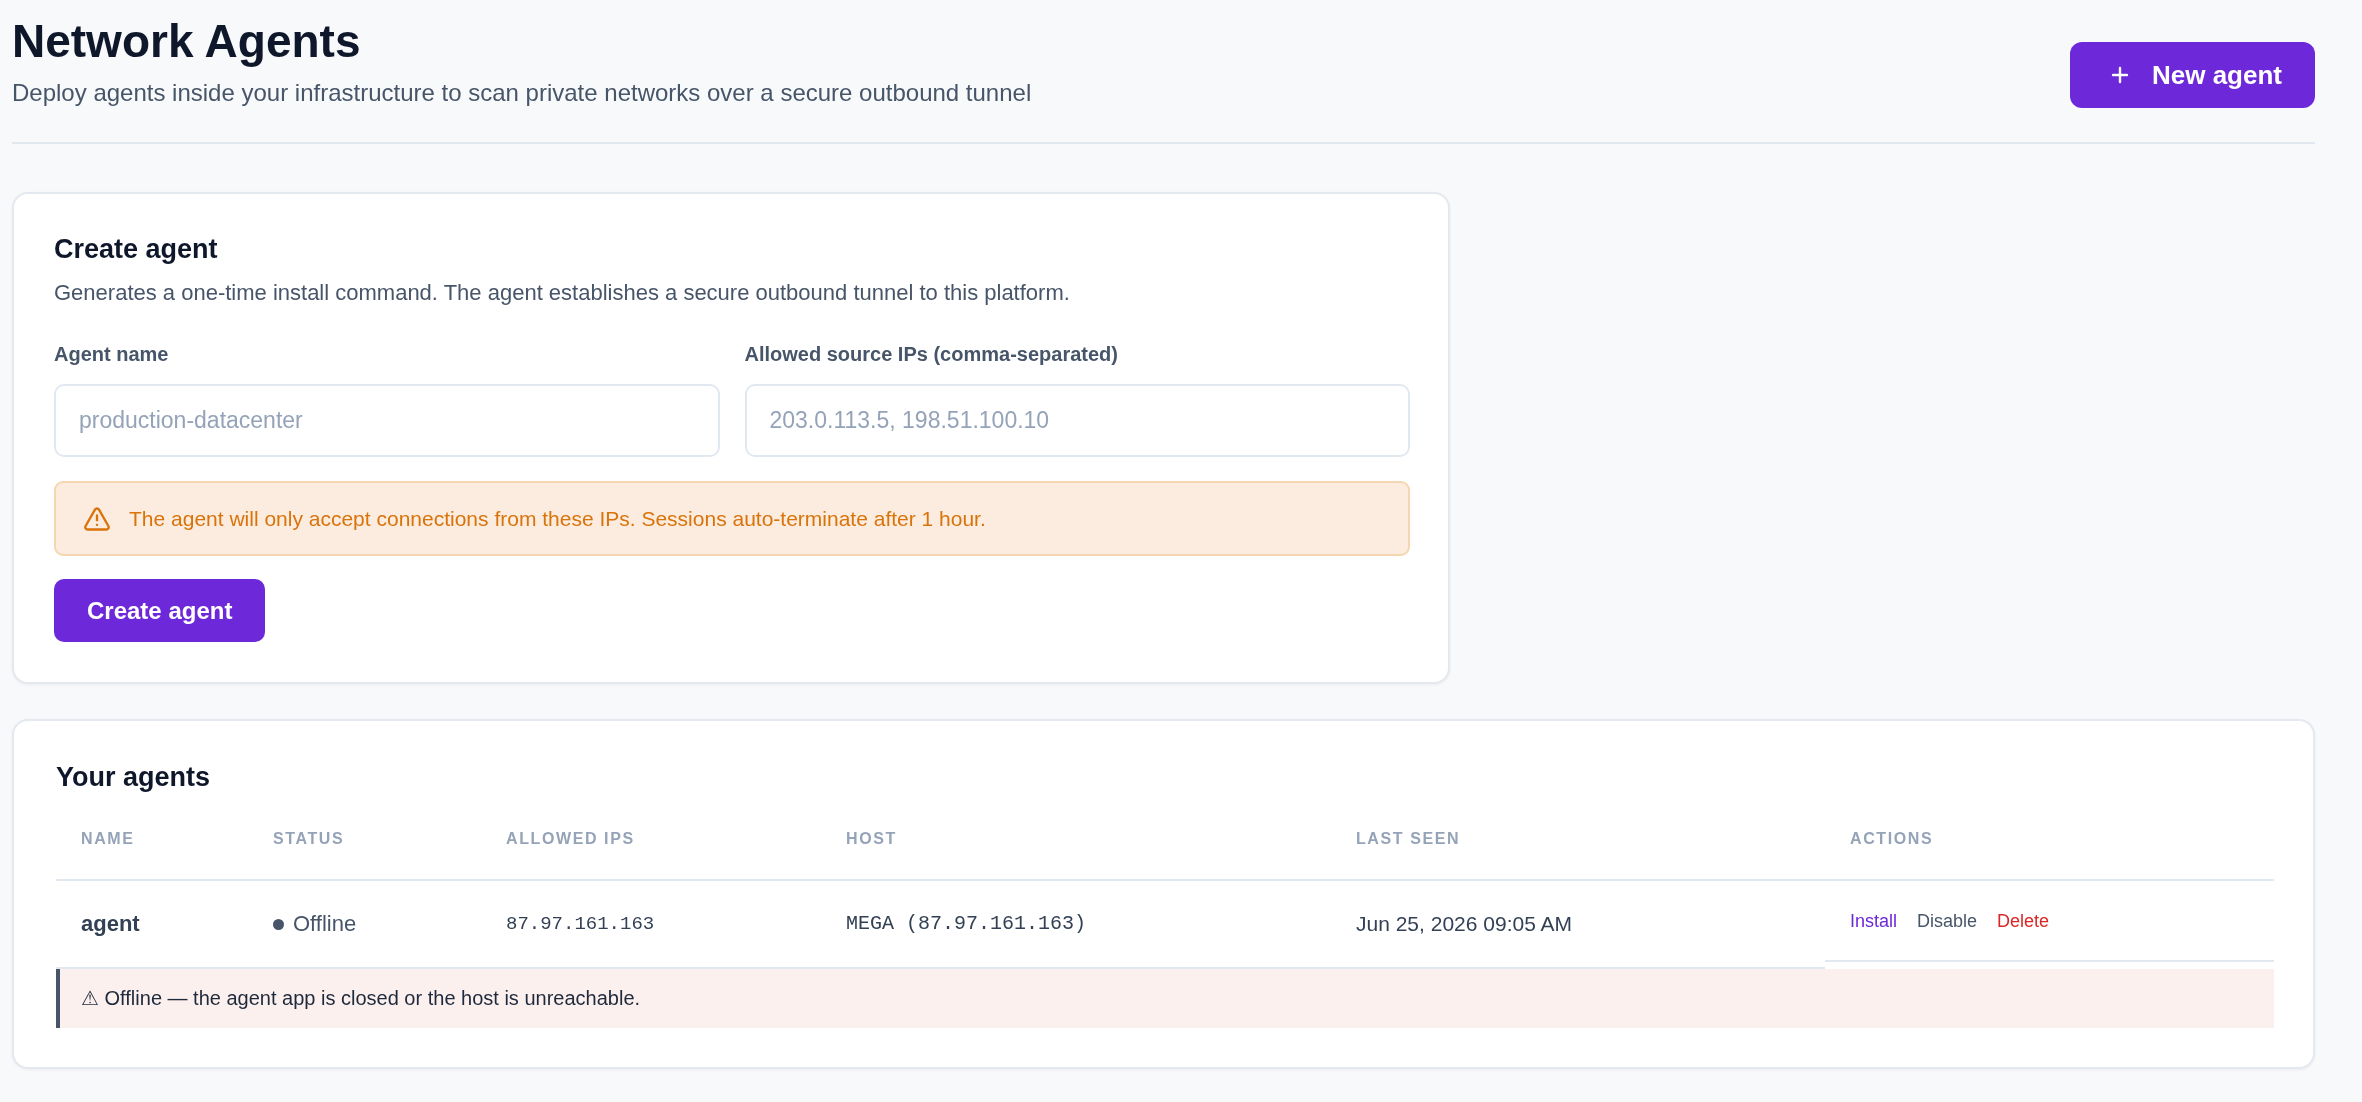  What do you see at coordinates (111, 354) in the screenshot?
I see `field-label: Agent name` at bounding box center [111, 354].